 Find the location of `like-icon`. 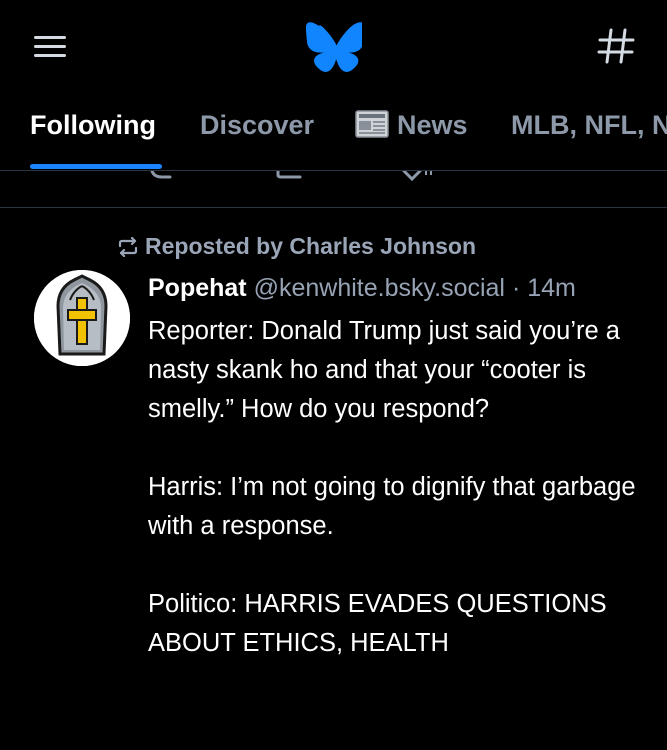

like-icon is located at coordinates (418, 176).